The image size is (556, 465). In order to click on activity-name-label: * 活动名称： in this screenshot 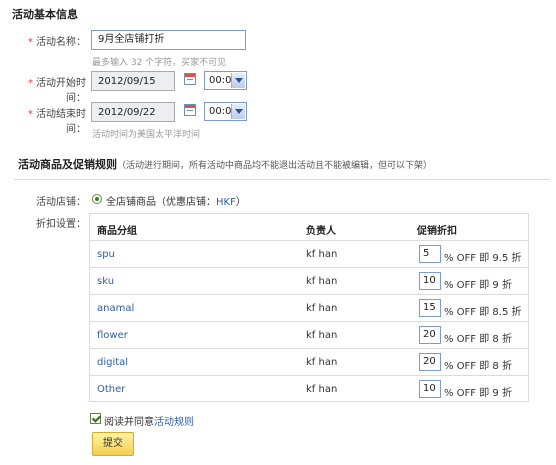, I will do `click(53, 40)`.